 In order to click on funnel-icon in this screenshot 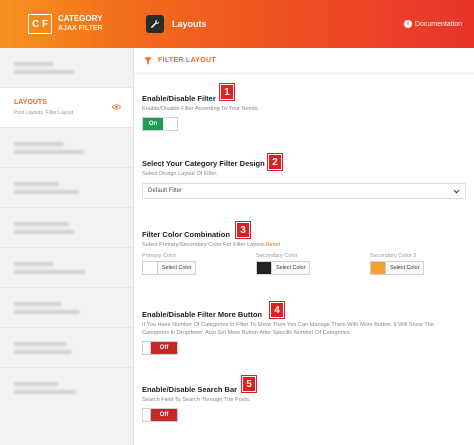, I will do `click(148, 60)`.